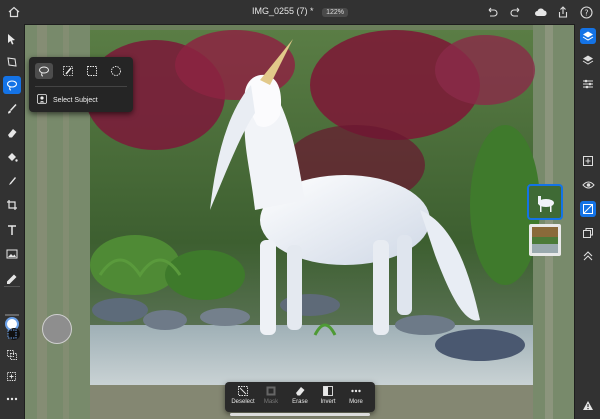 The width and height of the screenshot is (600, 419). What do you see at coordinates (75, 100) in the screenshot?
I see `select-subject-label: Select Subject` at bounding box center [75, 100].